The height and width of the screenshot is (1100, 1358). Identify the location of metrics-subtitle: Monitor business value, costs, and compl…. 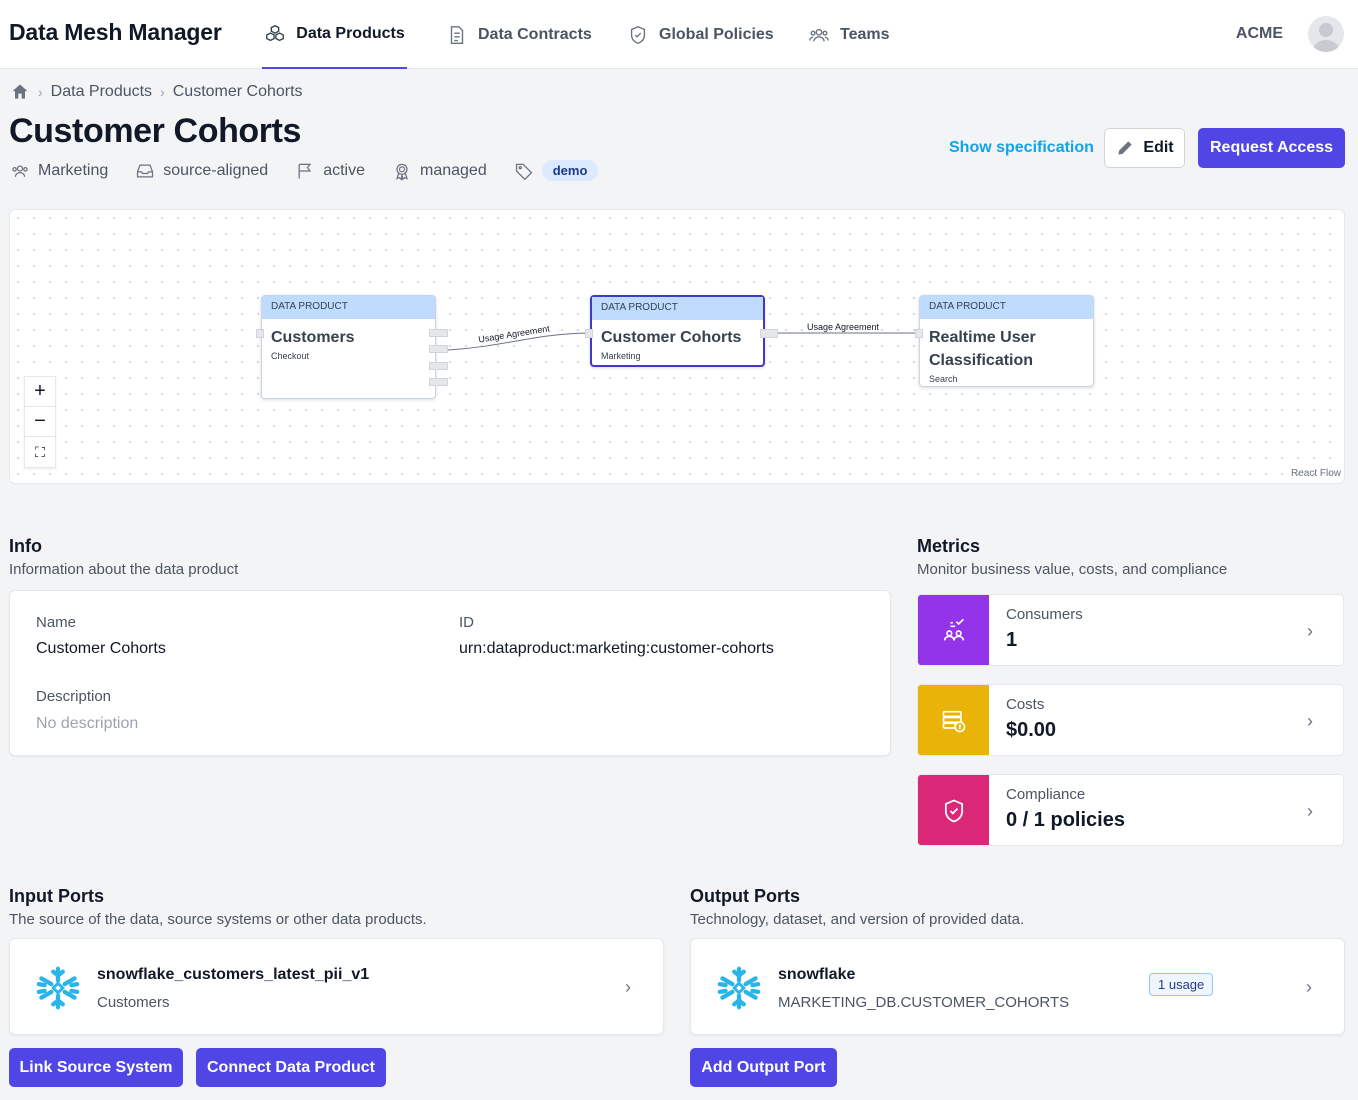
(1072, 569).